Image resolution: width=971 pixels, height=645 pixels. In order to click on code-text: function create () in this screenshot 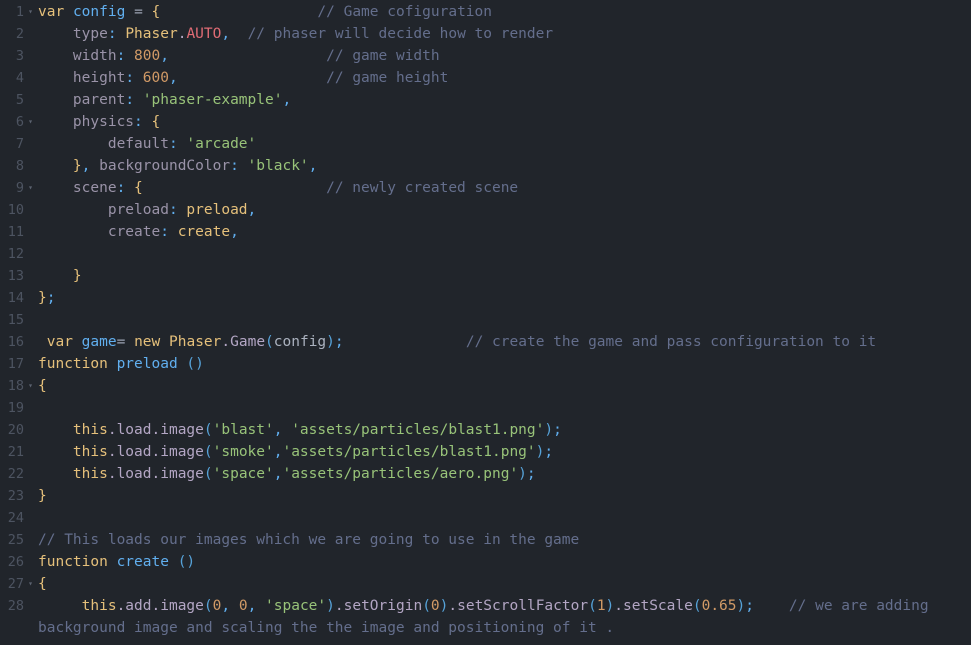, I will do `click(504, 562)`.